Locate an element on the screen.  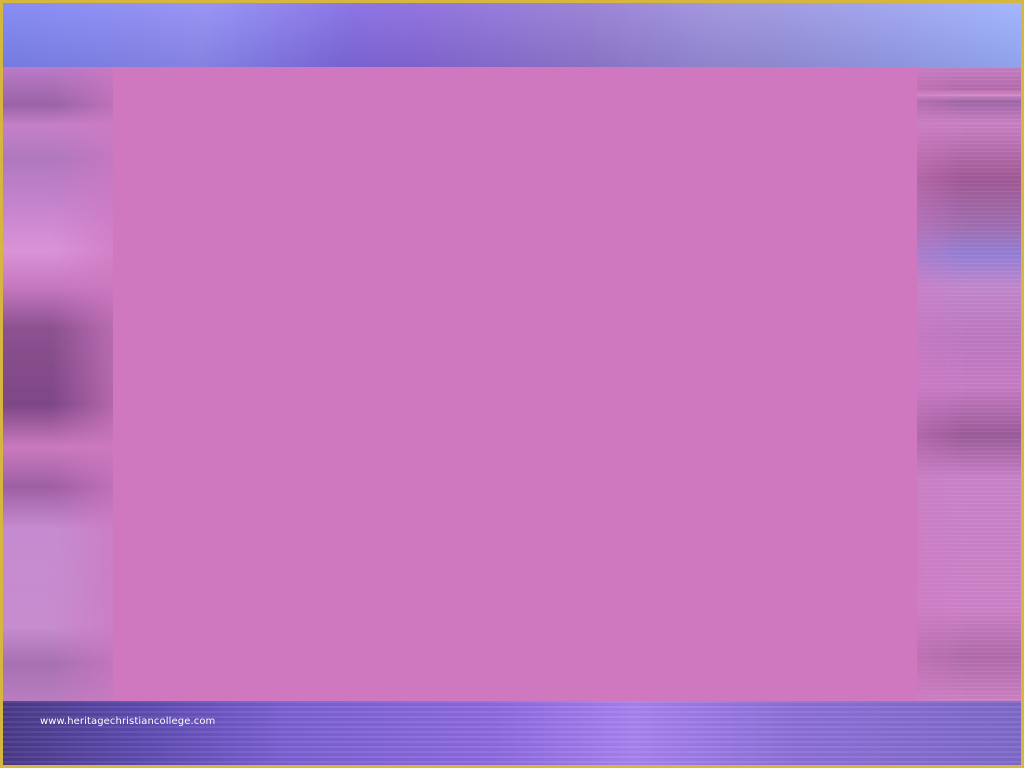
bottom-decorative-band is located at coordinates (512, 733).